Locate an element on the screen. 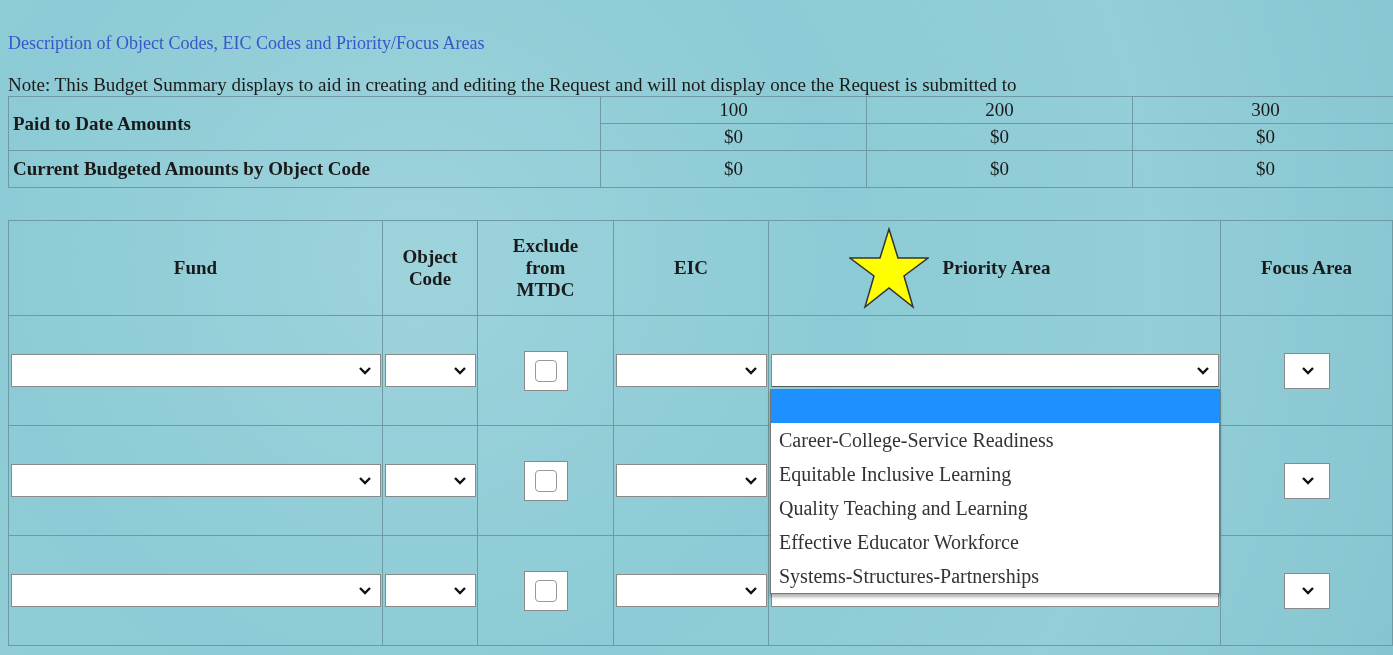 The image size is (1393, 655). row-label: Current Budgeted Amounts by Object Code is located at coordinates (304, 169).